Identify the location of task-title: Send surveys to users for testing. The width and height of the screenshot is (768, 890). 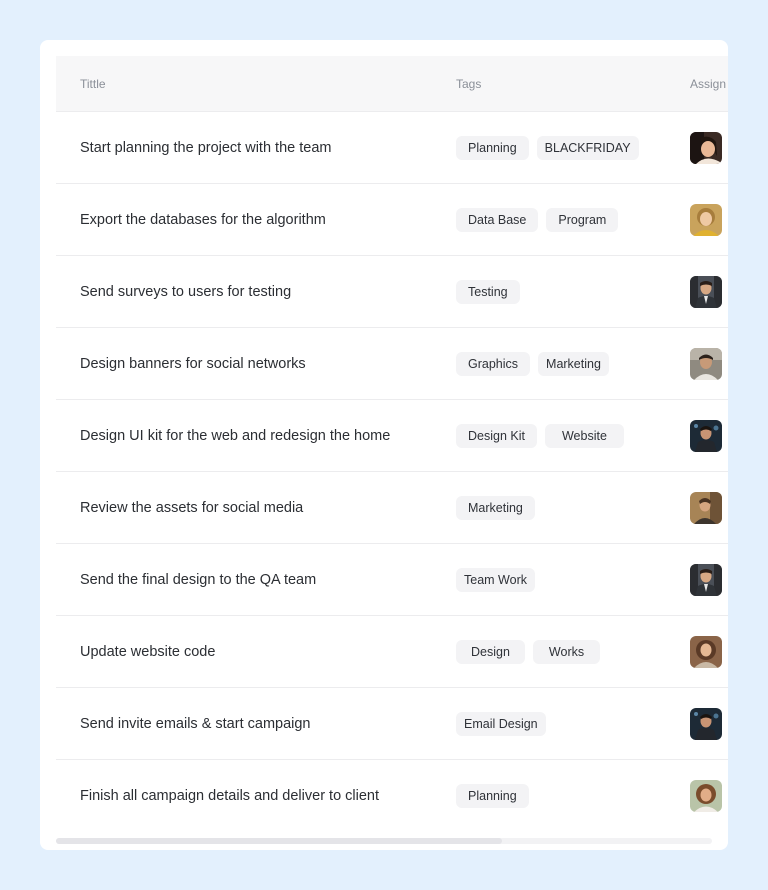
(186, 291).